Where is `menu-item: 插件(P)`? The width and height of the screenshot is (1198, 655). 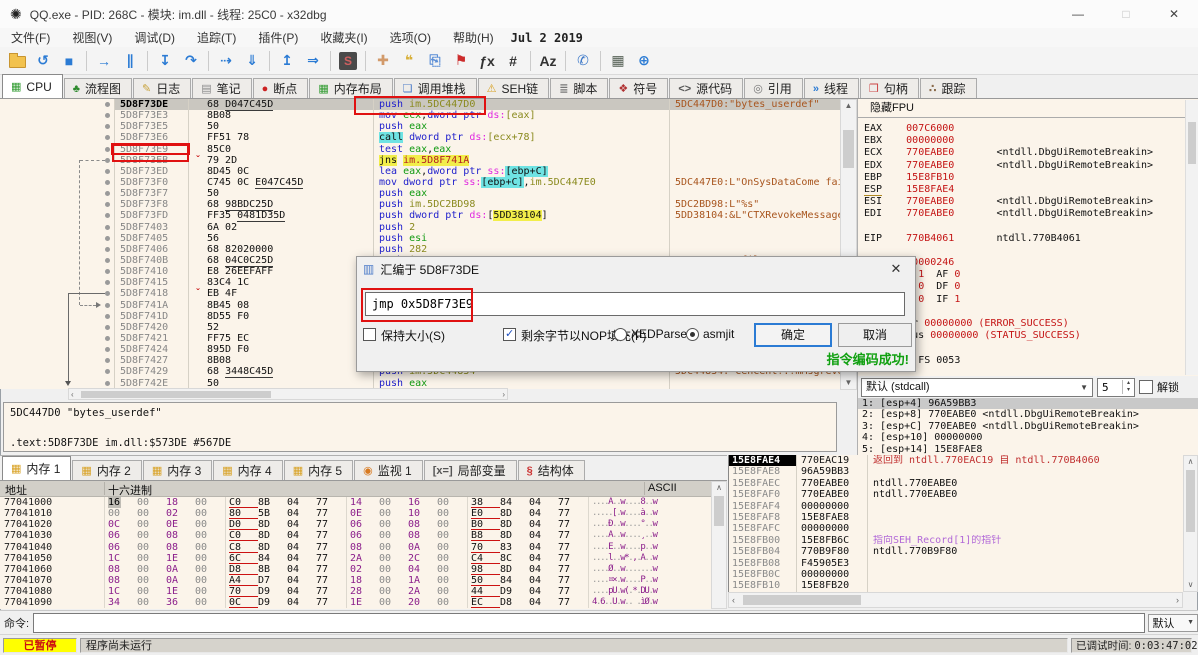 menu-item: 插件(P) is located at coordinates (278, 37).